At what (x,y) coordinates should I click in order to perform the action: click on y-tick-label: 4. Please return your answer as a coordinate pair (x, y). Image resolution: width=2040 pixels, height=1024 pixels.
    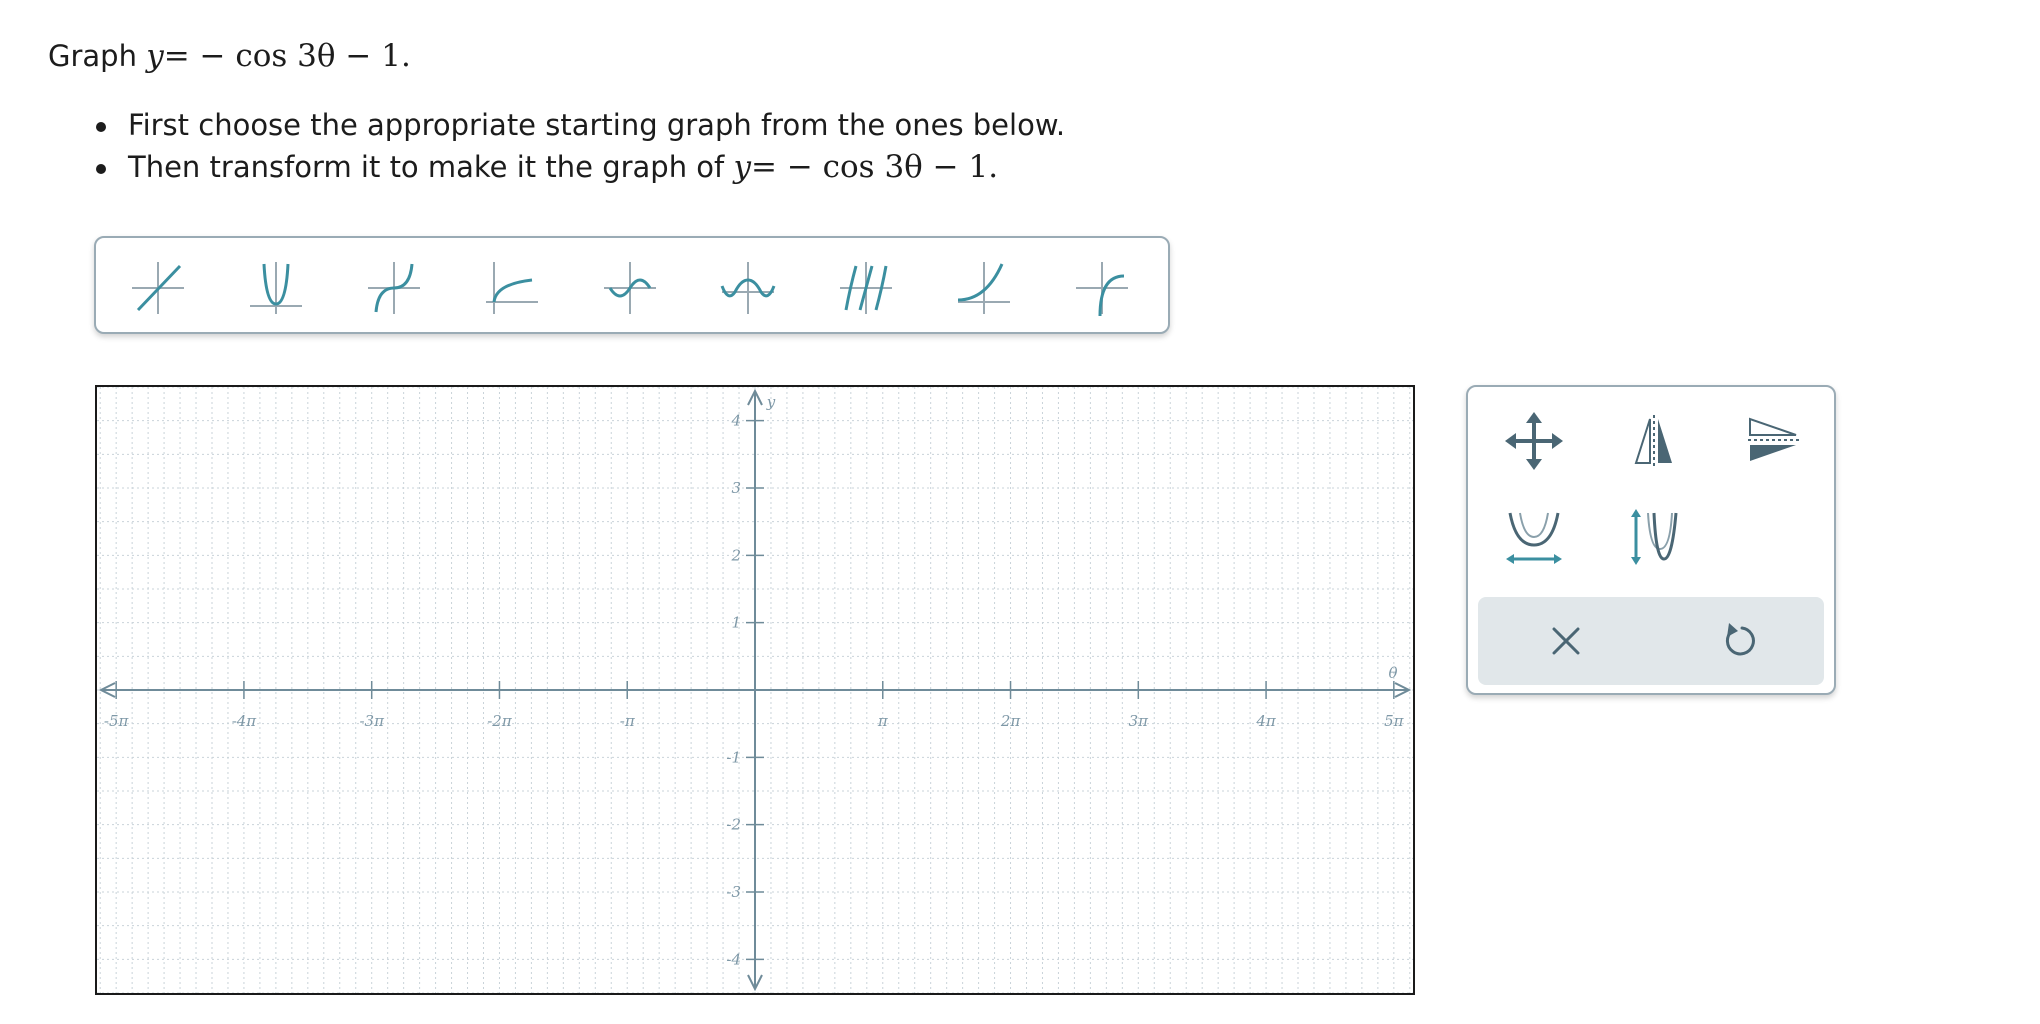
    Looking at the image, I should click on (735, 421).